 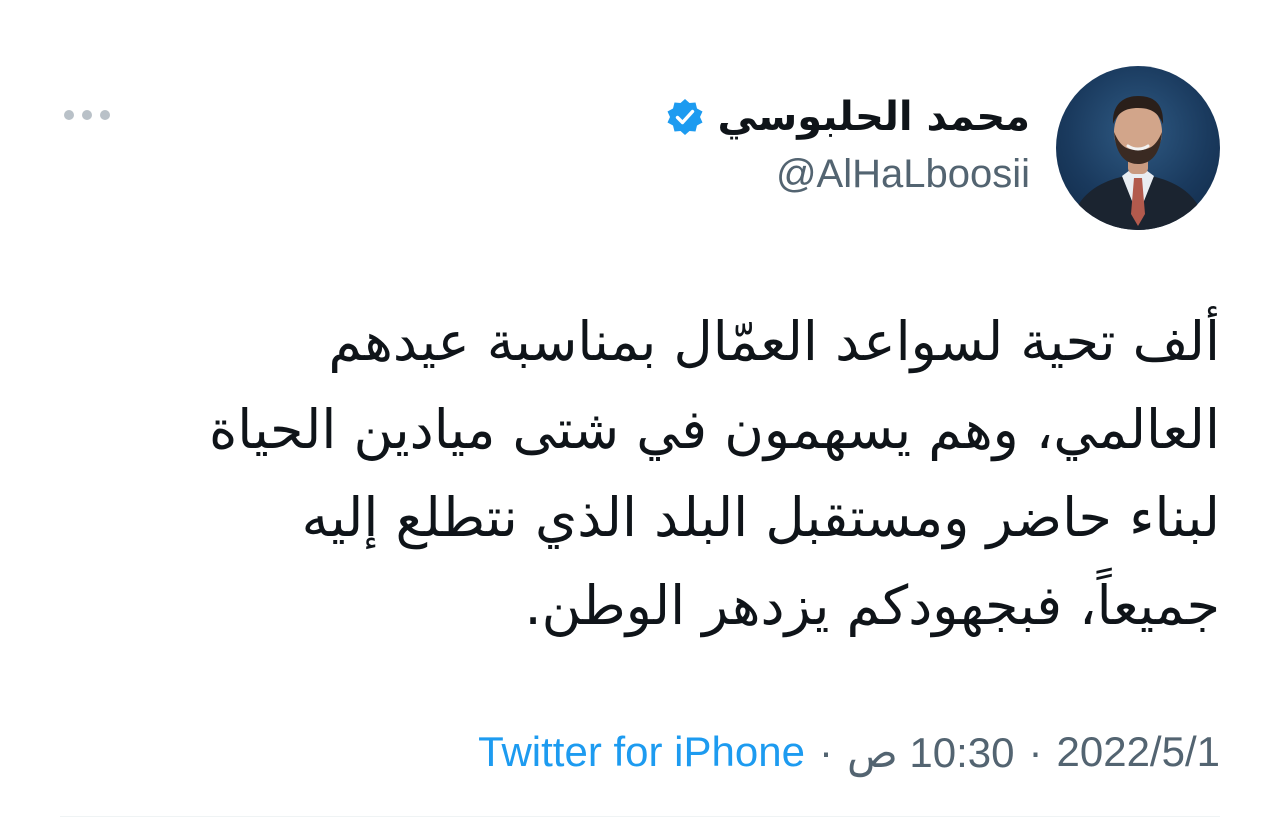 I want to click on tweet-time: 10:30 ص, so click(x=931, y=752).